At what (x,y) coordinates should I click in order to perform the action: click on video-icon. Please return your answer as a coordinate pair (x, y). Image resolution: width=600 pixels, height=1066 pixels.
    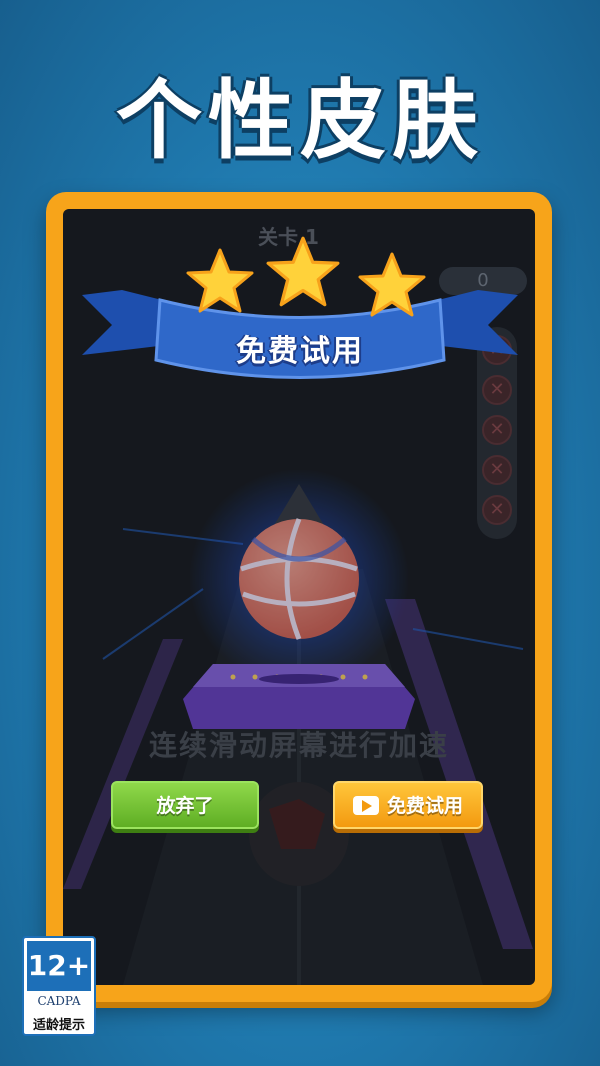
    Looking at the image, I should click on (365, 805).